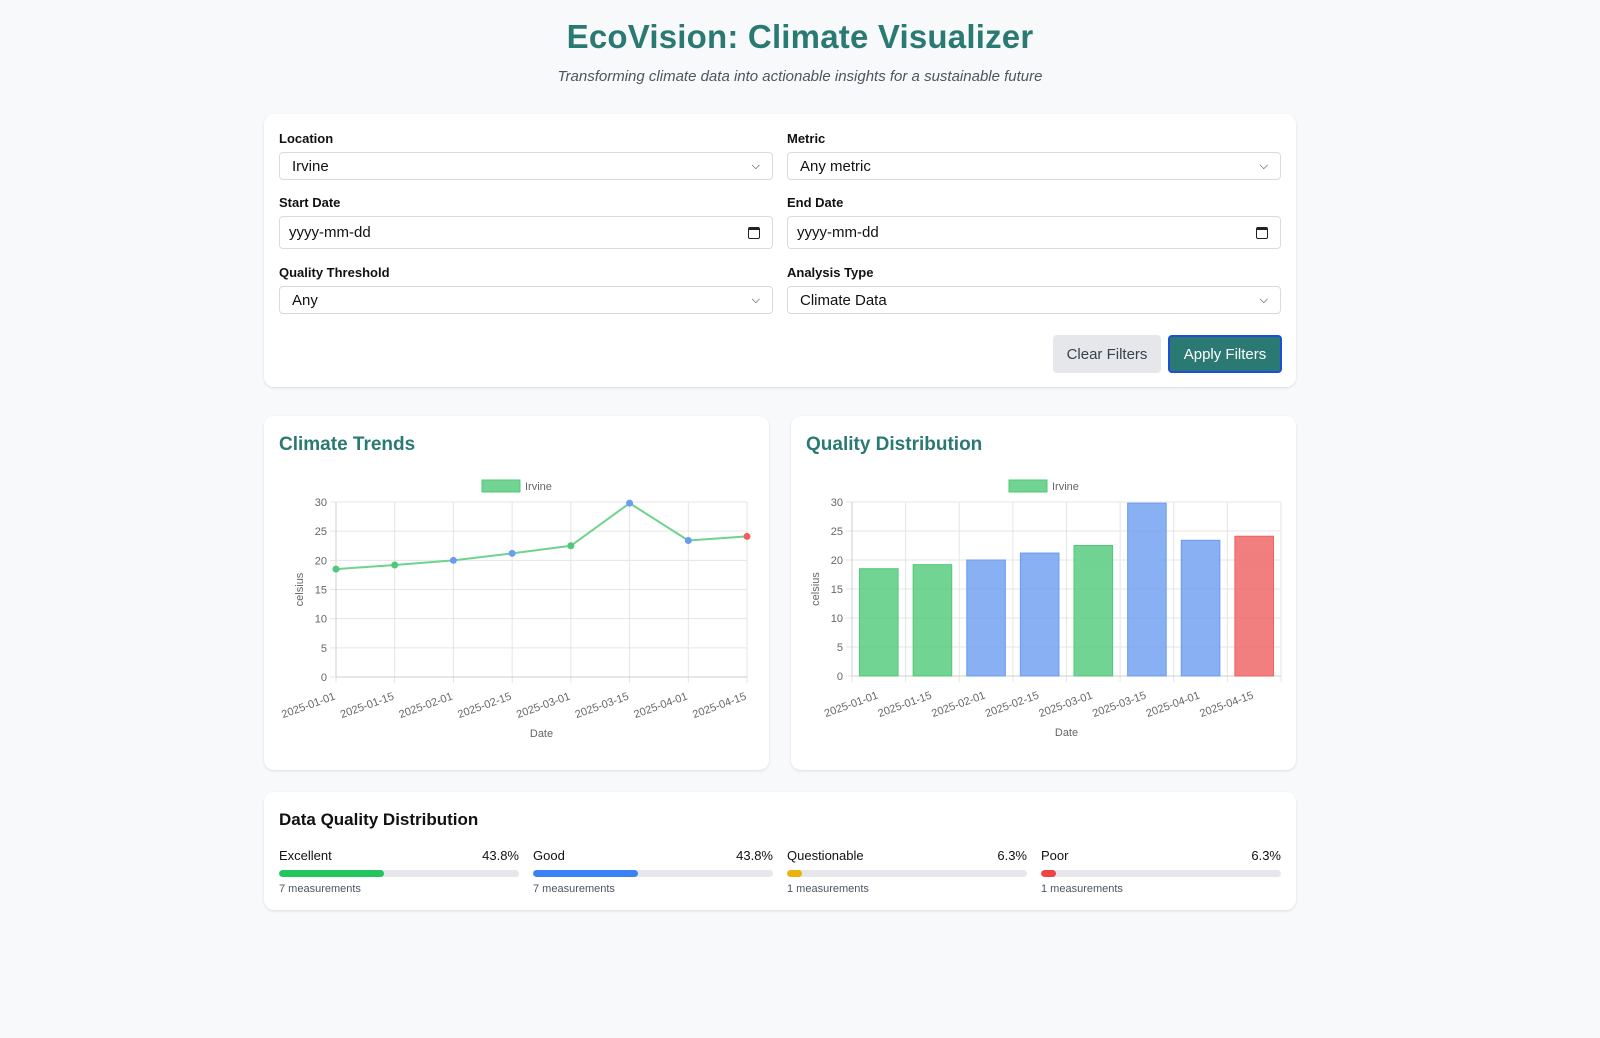  I want to click on legend-swatch, so click(1028, 486).